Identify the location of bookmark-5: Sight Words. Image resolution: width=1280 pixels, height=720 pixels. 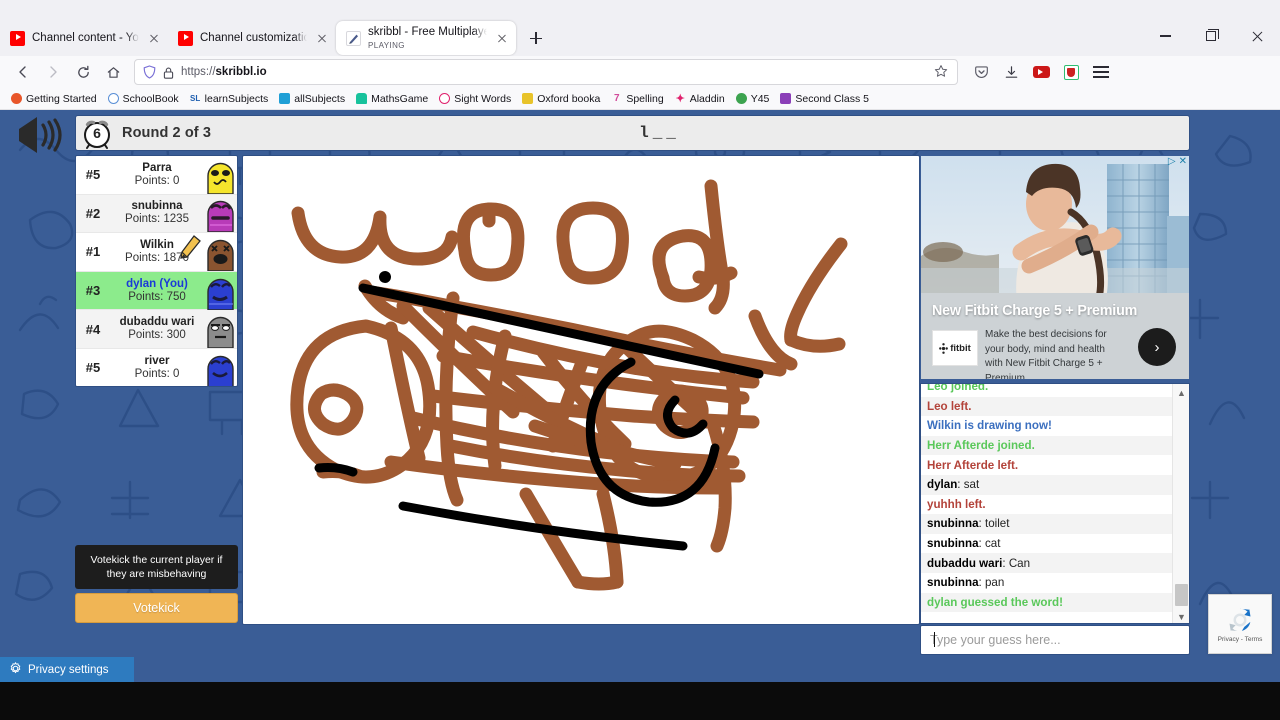
(475, 99).